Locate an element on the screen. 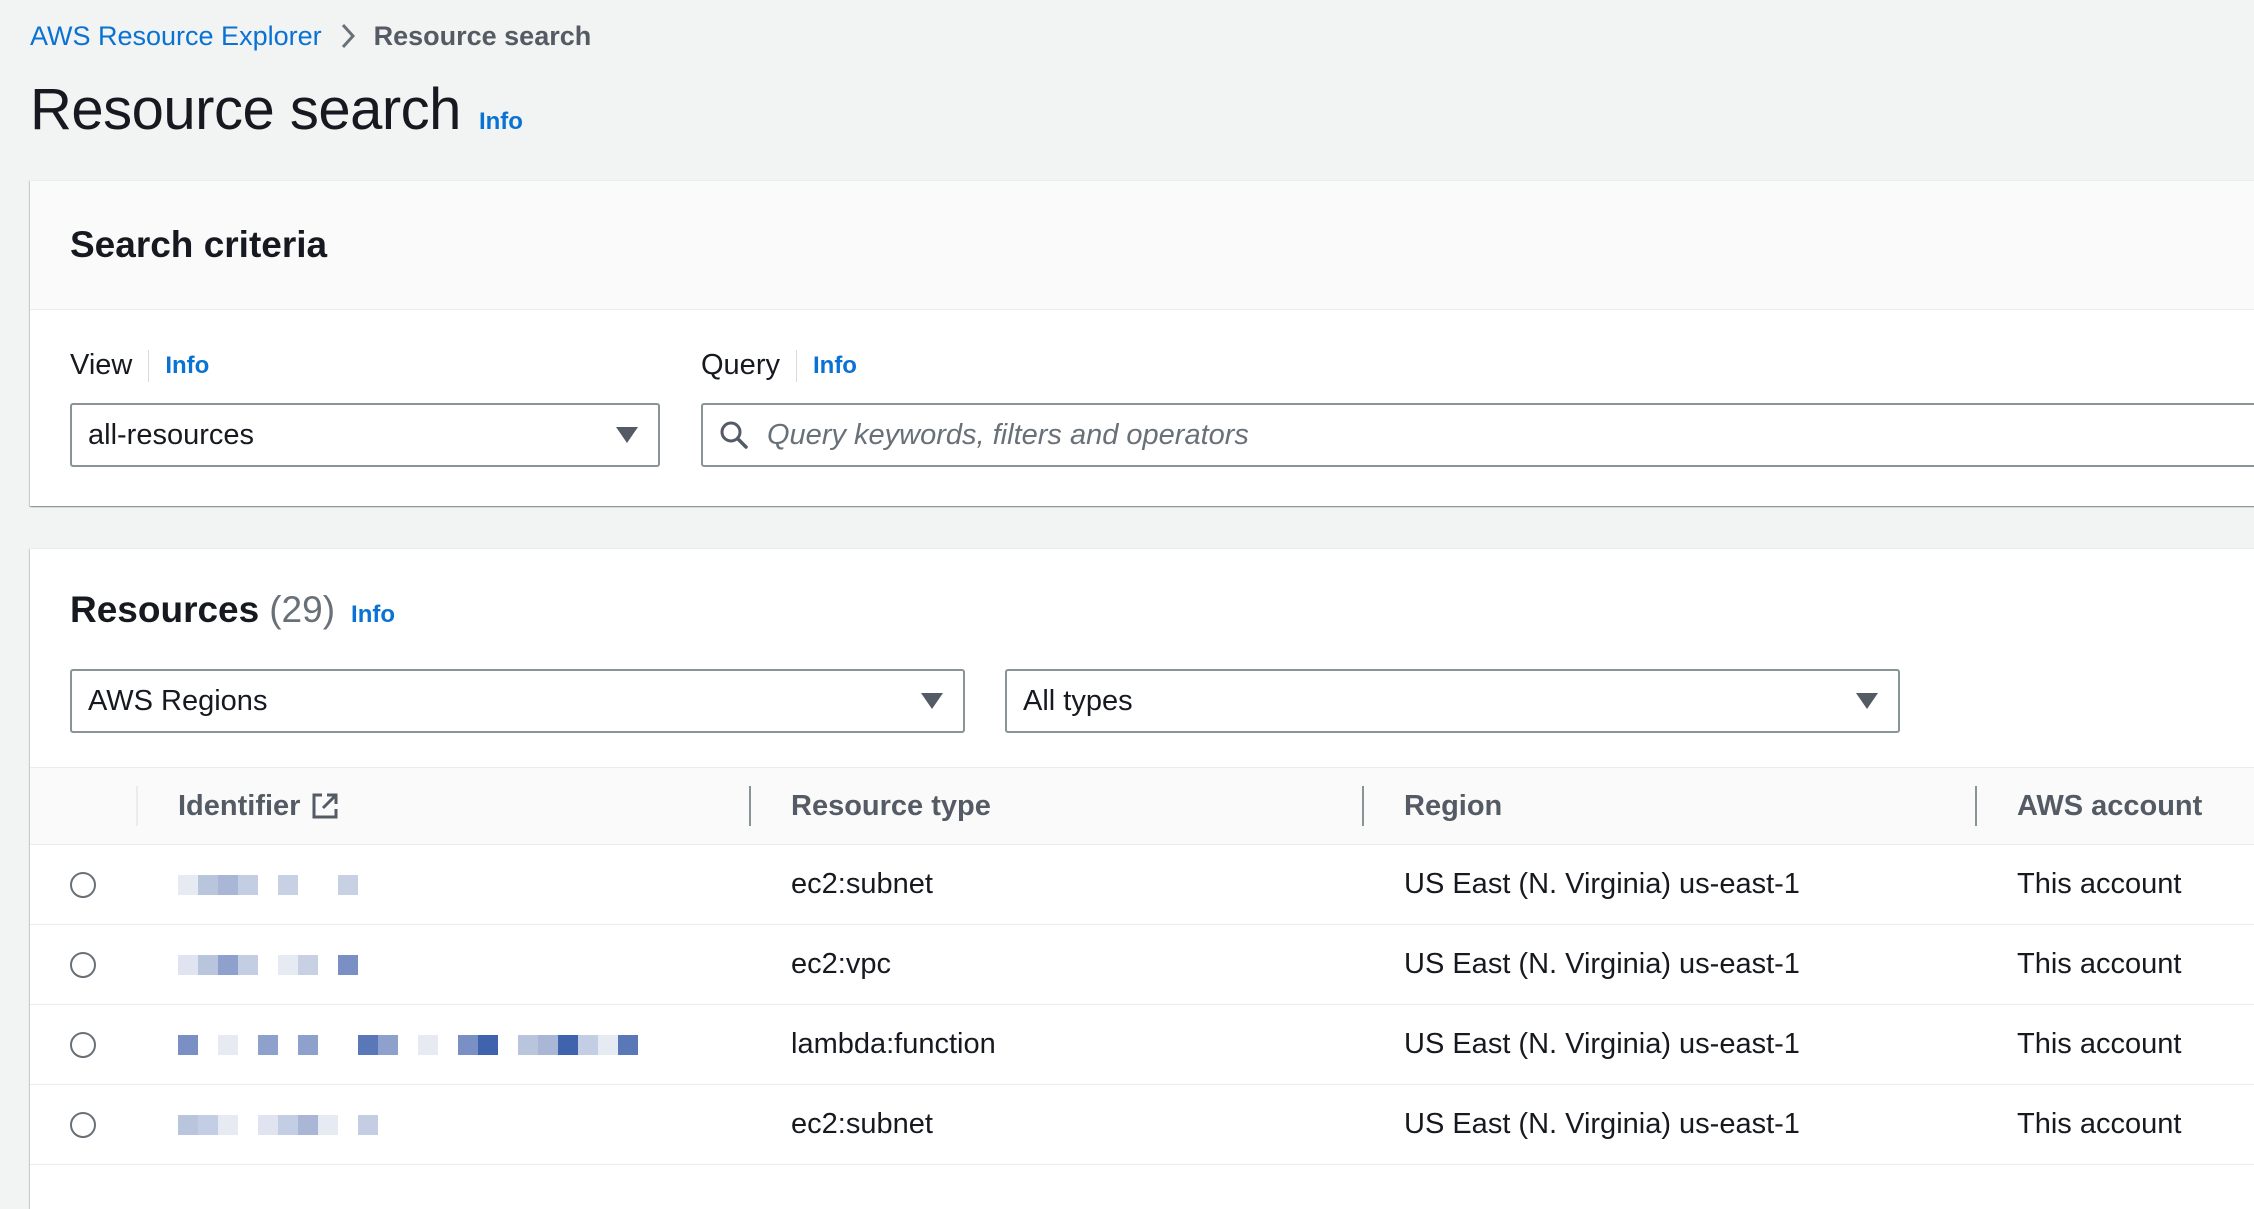  resources-header: Resources (29) Info is located at coordinates (232, 610).